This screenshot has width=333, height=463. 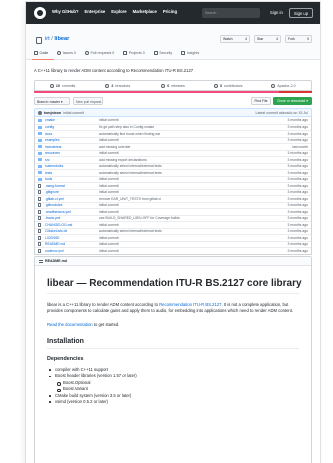 What do you see at coordinates (301, 13) in the screenshot?
I see `sign-up-button: Sign up` at bounding box center [301, 13].